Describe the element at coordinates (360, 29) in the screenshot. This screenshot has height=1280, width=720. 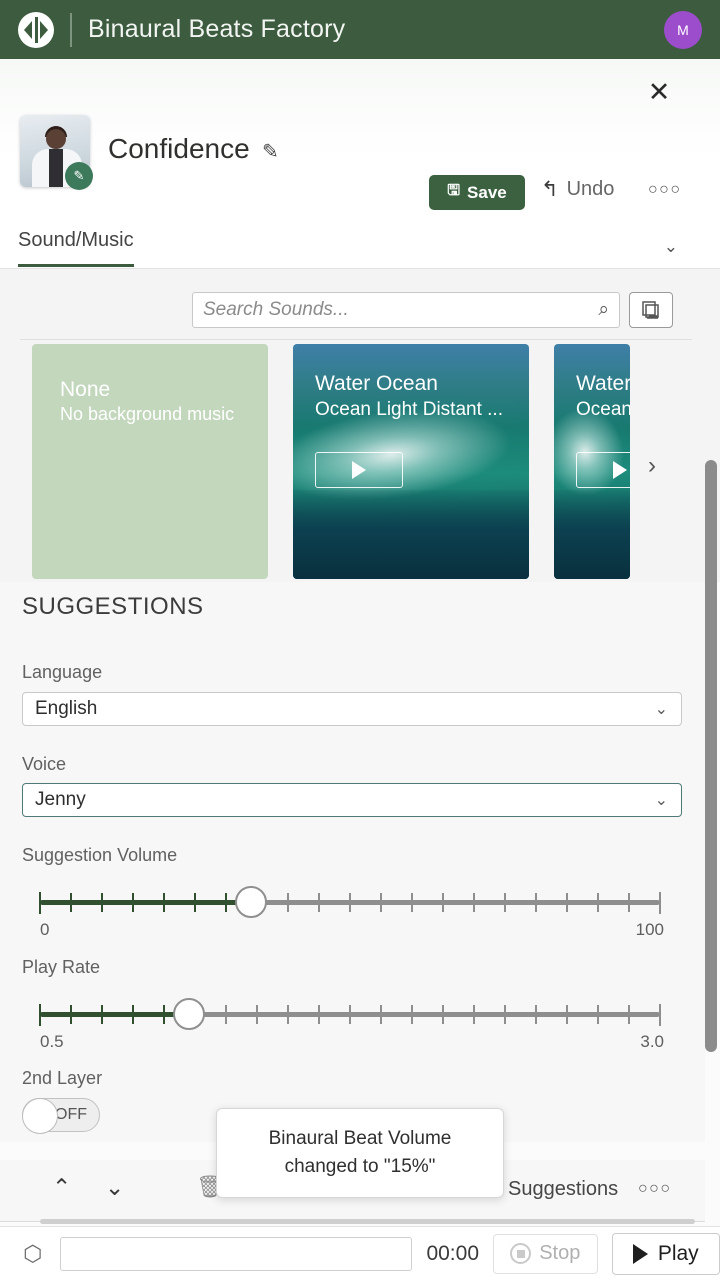
I see `app-bar: Binaural Beats Factory M` at that location.